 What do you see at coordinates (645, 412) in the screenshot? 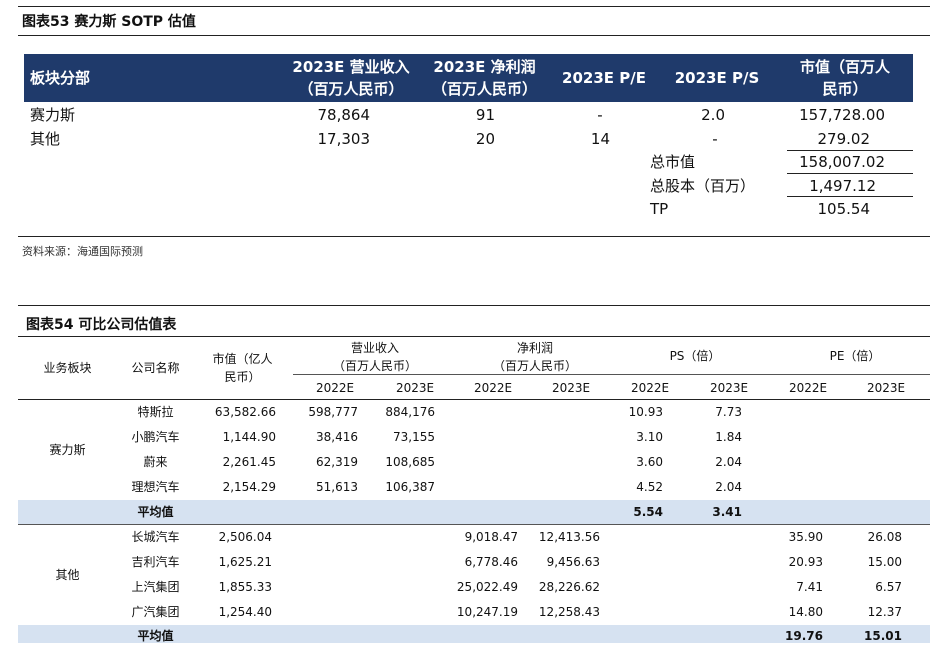
I see `ps22-value: 10.93` at bounding box center [645, 412].